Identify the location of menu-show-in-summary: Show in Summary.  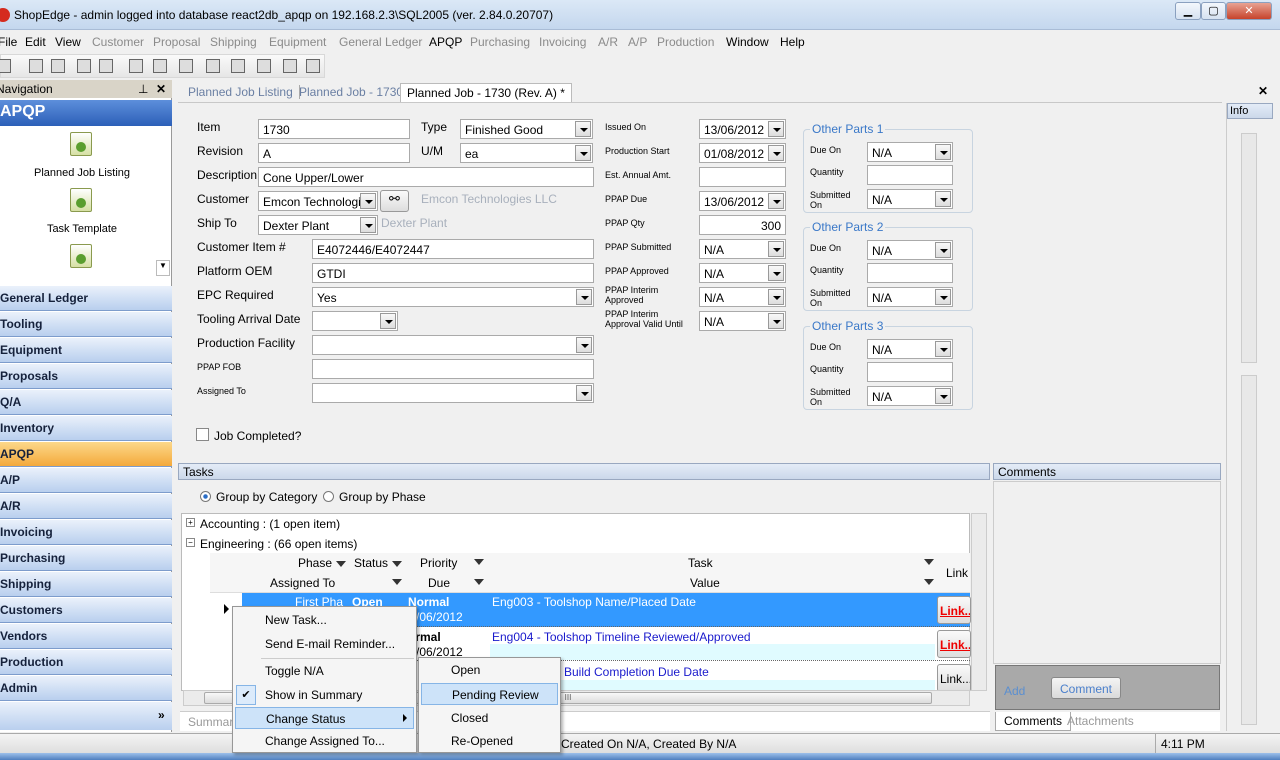
(324, 695).